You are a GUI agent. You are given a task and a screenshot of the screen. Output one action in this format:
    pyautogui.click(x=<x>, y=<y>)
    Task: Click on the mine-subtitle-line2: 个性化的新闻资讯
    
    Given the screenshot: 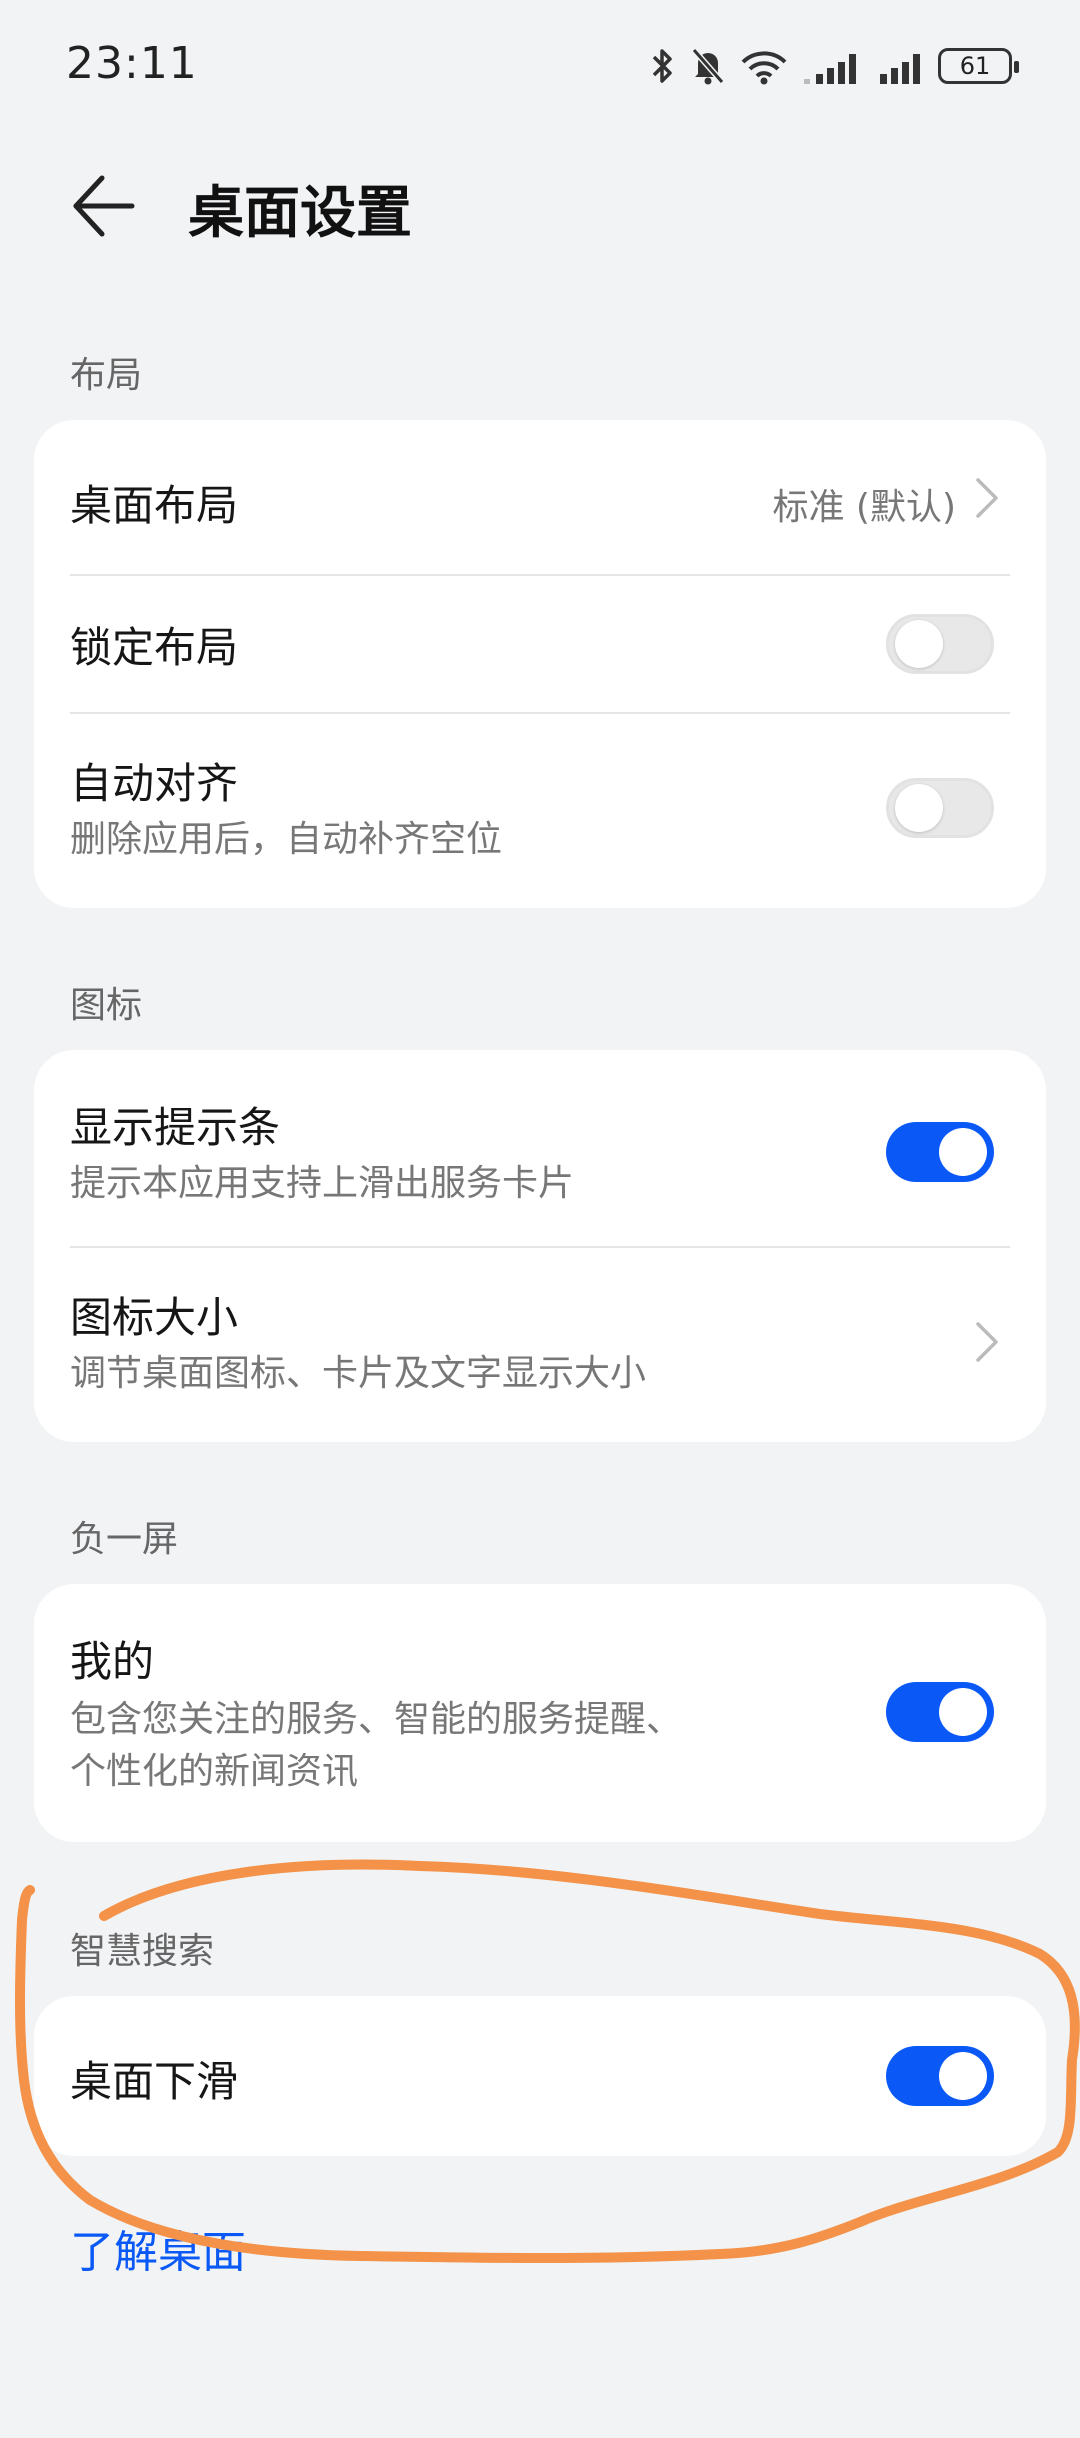 What is the action you would take?
    pyautogui.click(x=214, y=1771)
    